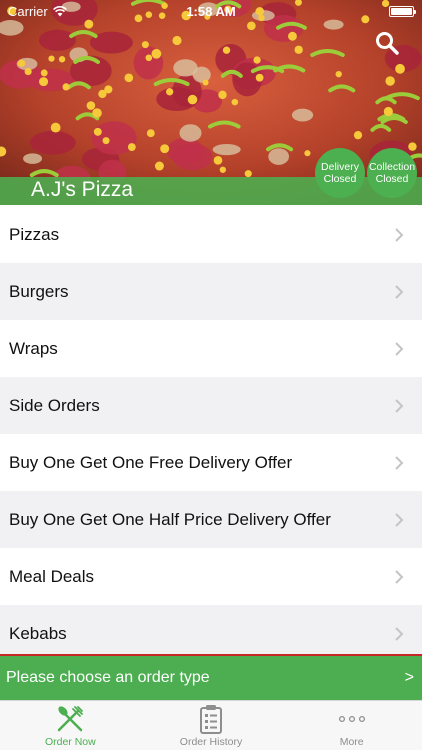 This screenshot has height=750, width=422. I want to click on menu-item-label: Kebabs, so click(38, 633).